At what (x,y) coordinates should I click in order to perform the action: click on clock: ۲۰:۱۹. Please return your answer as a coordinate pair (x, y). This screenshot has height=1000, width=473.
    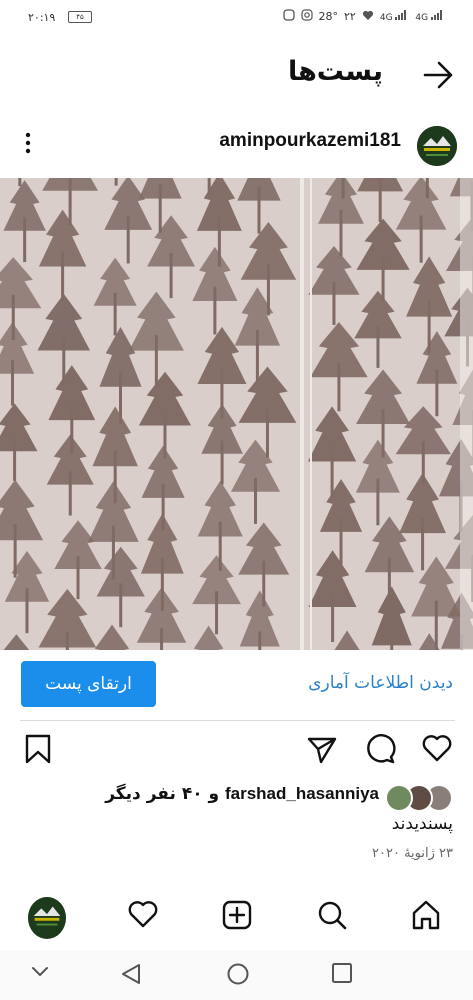
    Looking at the image, I should click on (42, 17).